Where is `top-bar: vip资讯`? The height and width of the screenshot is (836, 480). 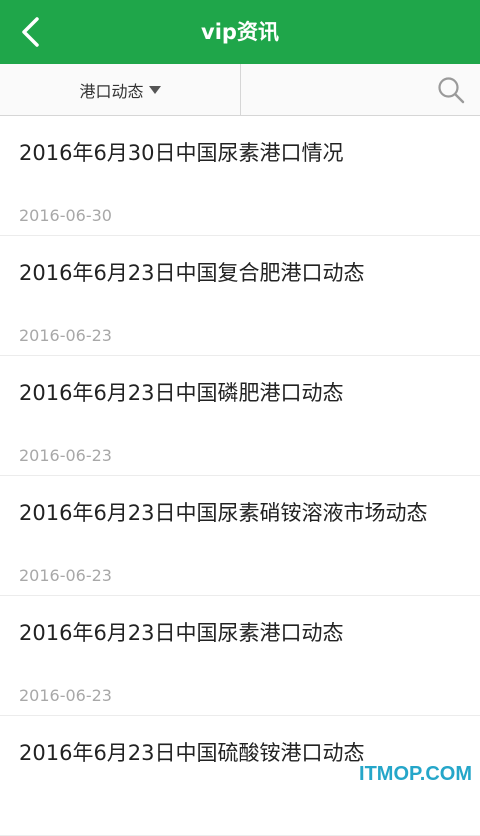
top-bar: vip资讯 is located at coordinates (240, 32).